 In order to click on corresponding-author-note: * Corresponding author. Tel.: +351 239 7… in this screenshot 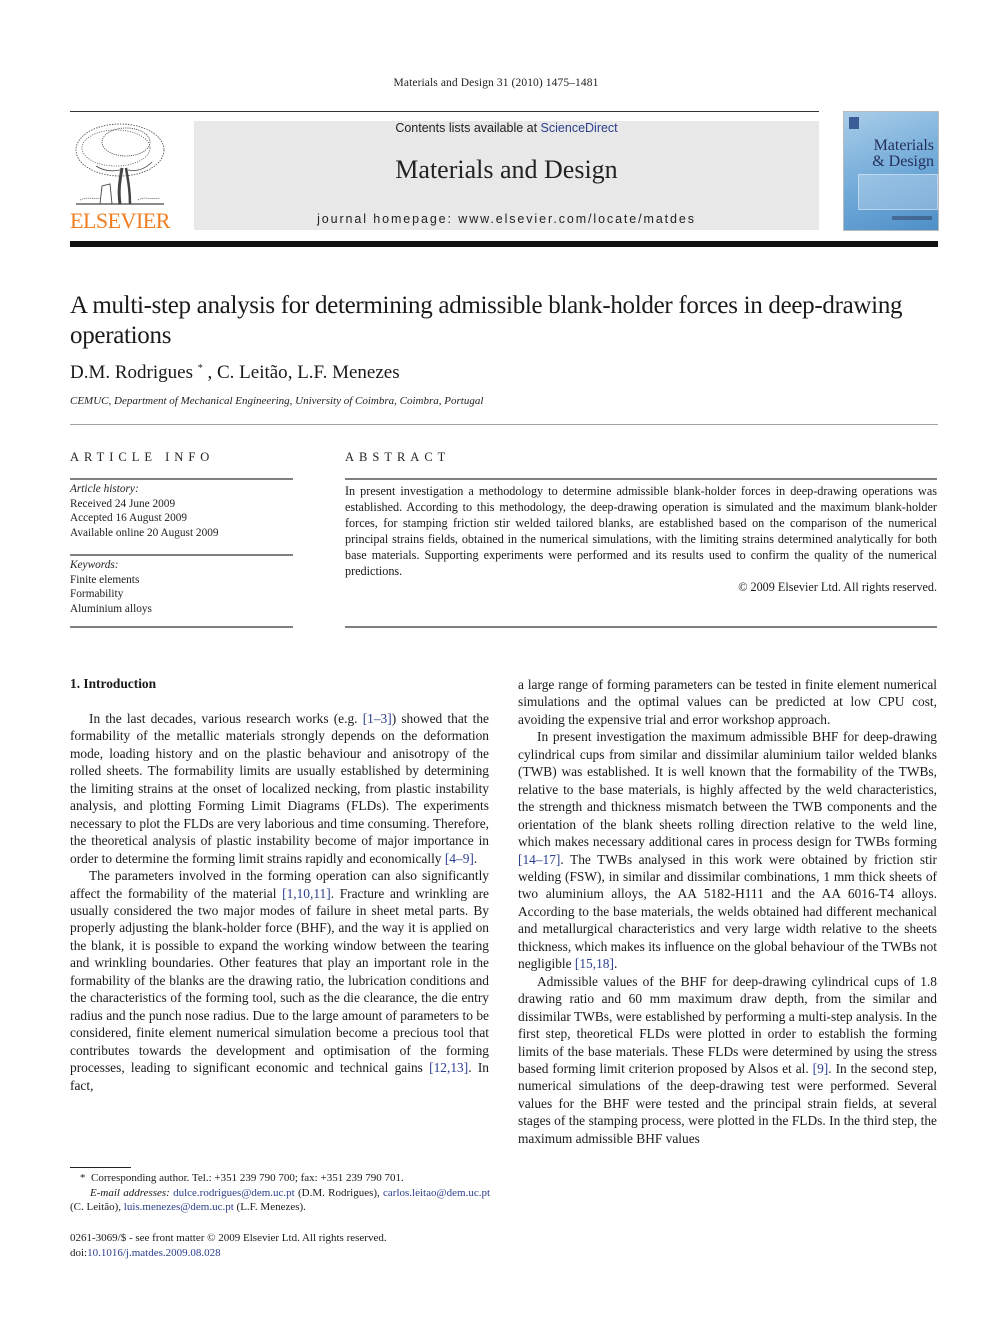, I will do `click(280, 1178)`.